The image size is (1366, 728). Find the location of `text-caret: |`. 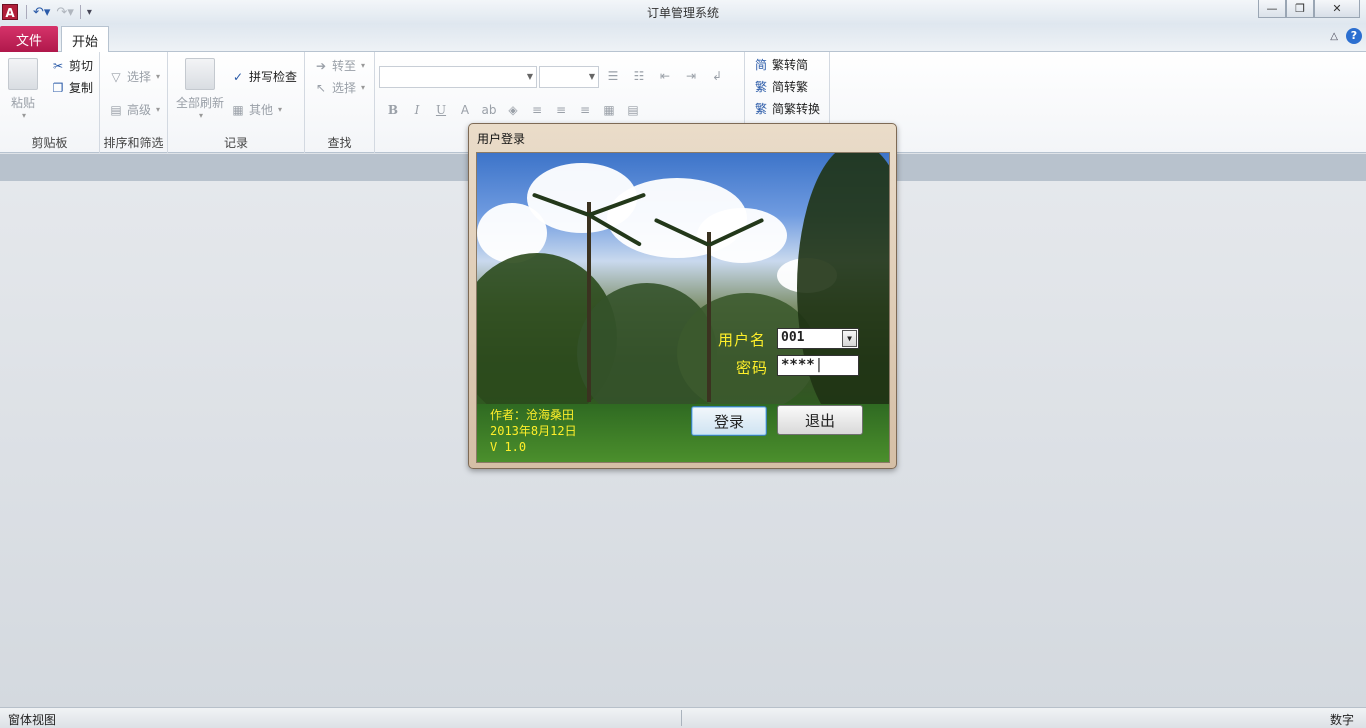

text-caret: | is located at coordinates (819, 365).